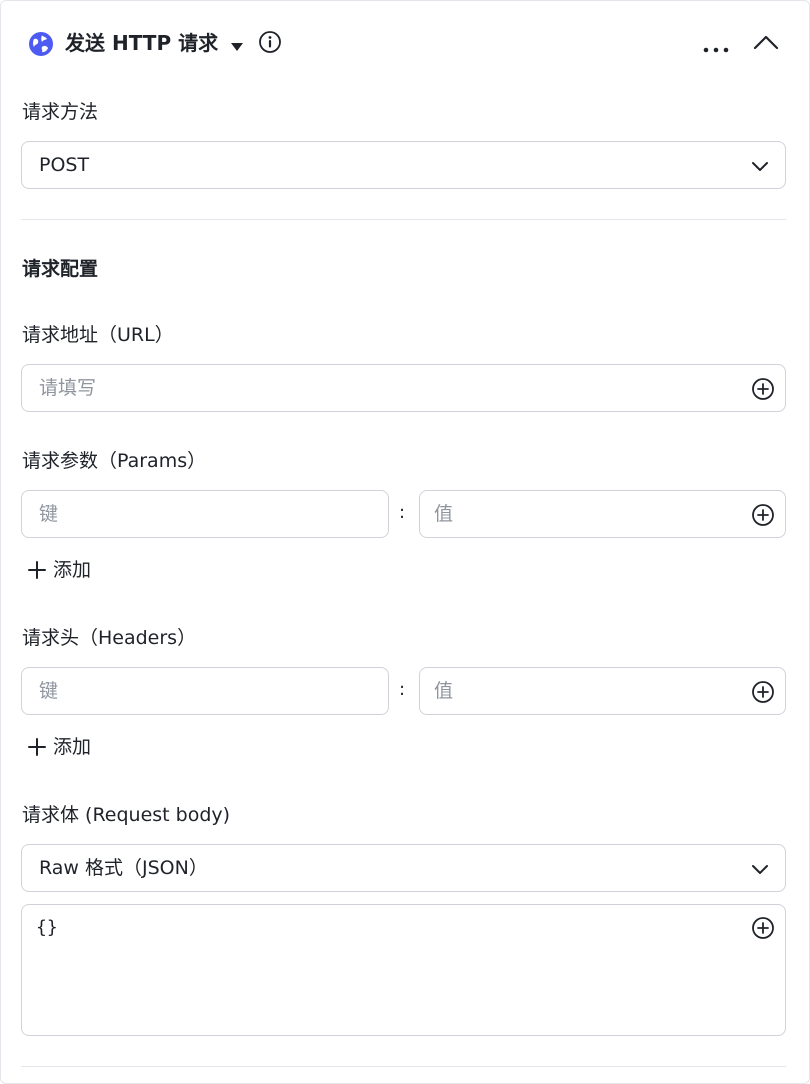 This screenshot has height=1084, width=810. What do you see at coordinates (237, 46) in the screenshot?
I see `caret-down-icon` at bounding box center [237, 46].